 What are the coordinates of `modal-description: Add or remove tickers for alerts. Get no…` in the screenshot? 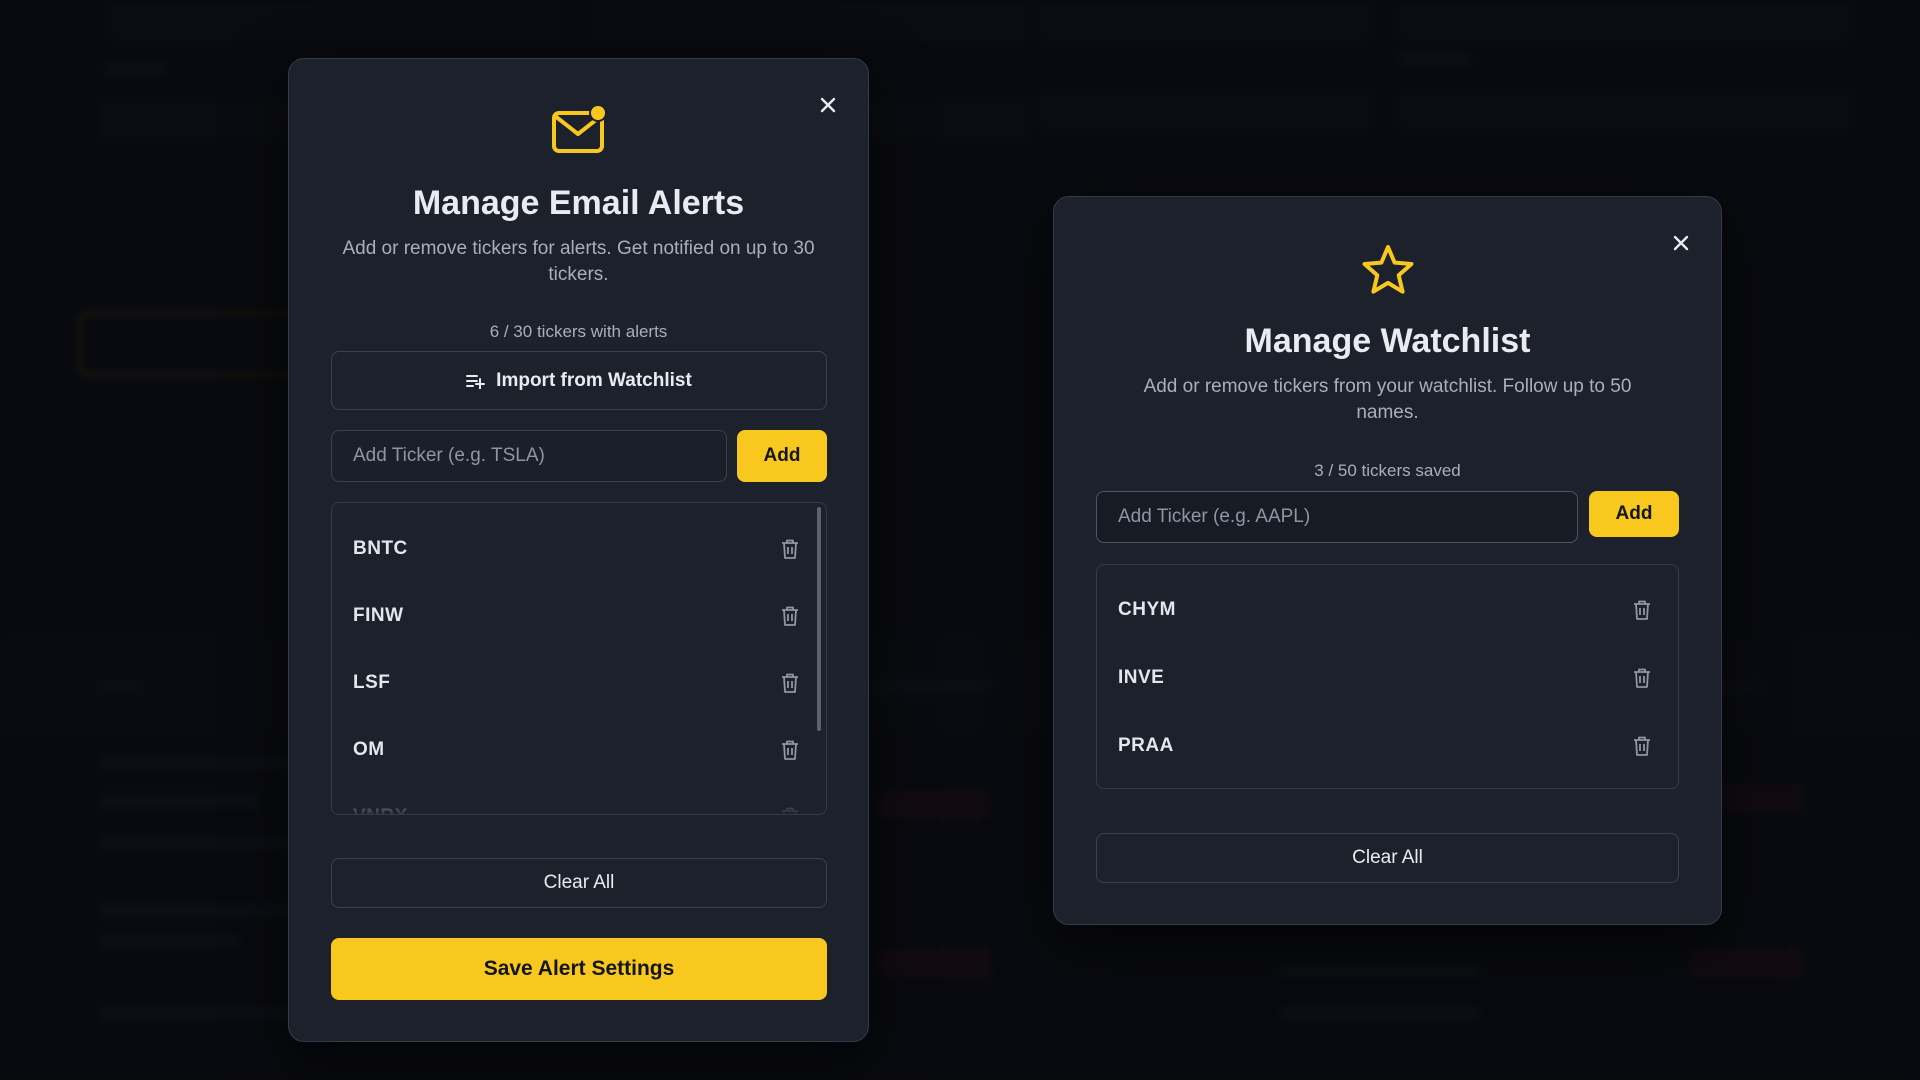 It's located at (578, 261).